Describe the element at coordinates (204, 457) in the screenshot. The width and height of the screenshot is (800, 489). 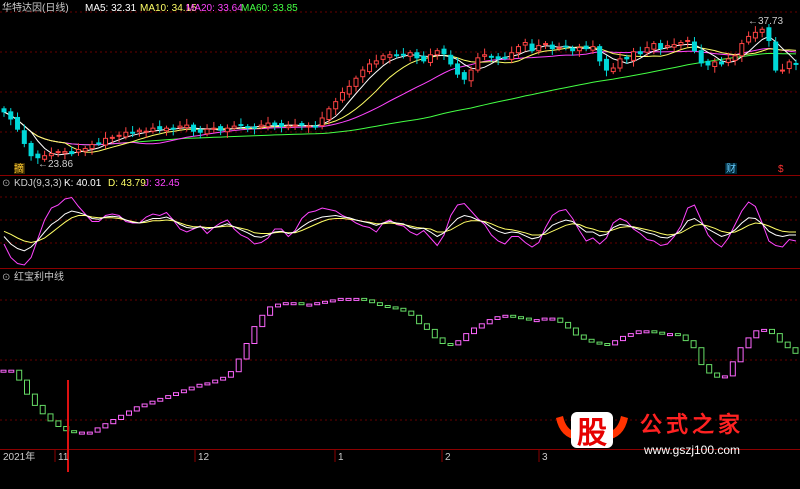
I see `x-tick-label: 12` at that location.